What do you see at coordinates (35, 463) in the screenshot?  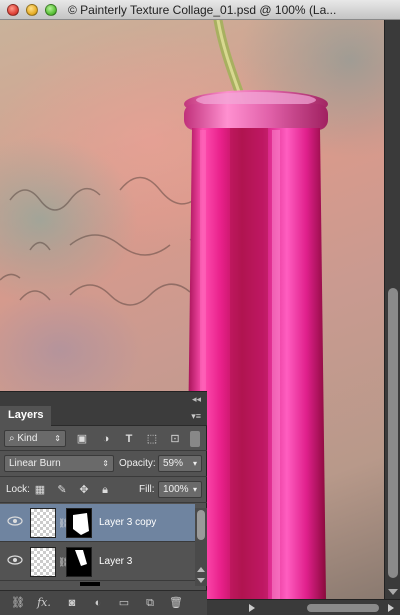 I see `blend-mode-value: Linear Burn` at bounding box center [35, 463].